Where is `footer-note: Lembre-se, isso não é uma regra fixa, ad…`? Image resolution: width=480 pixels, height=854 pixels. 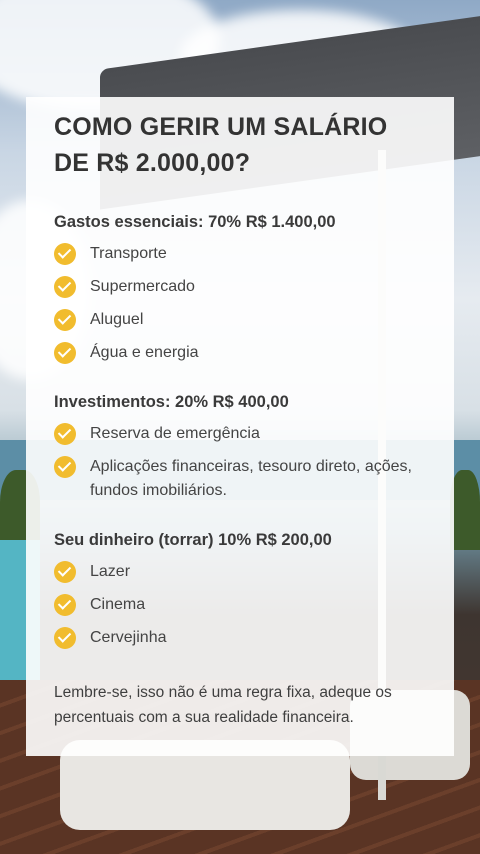 footer-note: Lembre-se, isso não é uma regra fixa, ad… is located at coordinates (223, 705).